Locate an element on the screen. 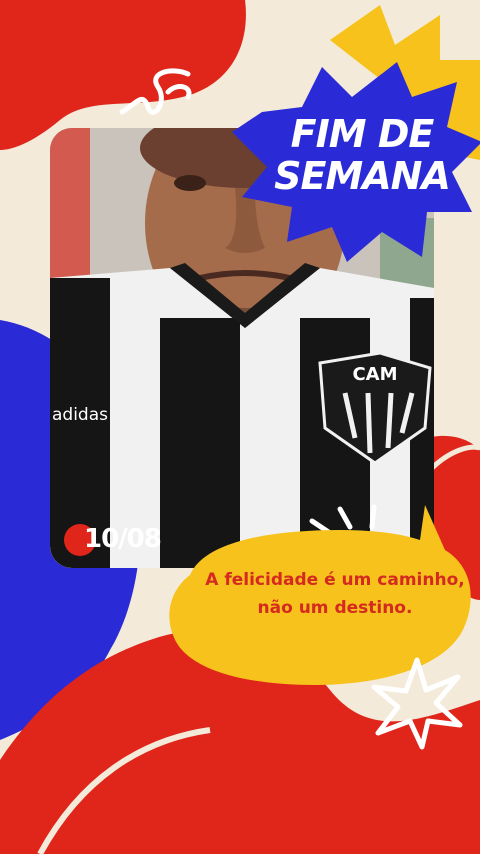 The width and height of the screenshot is (480, 854). headline-line-1: FIM DE is located at coordinates (362, 134).